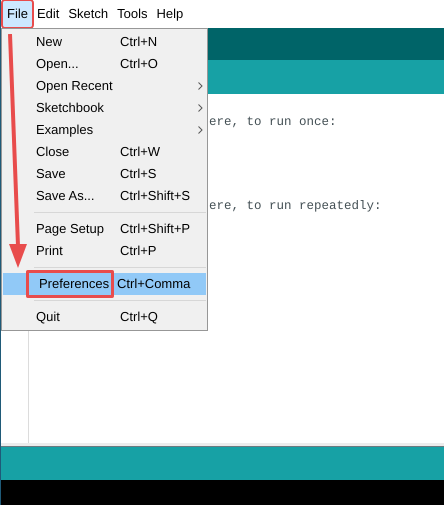 This screenshot has width=444, height=505. Describe the element at coordinates (139, 64) in the screenshot. I see `shortcut-label: Ctrl+O` at that location.